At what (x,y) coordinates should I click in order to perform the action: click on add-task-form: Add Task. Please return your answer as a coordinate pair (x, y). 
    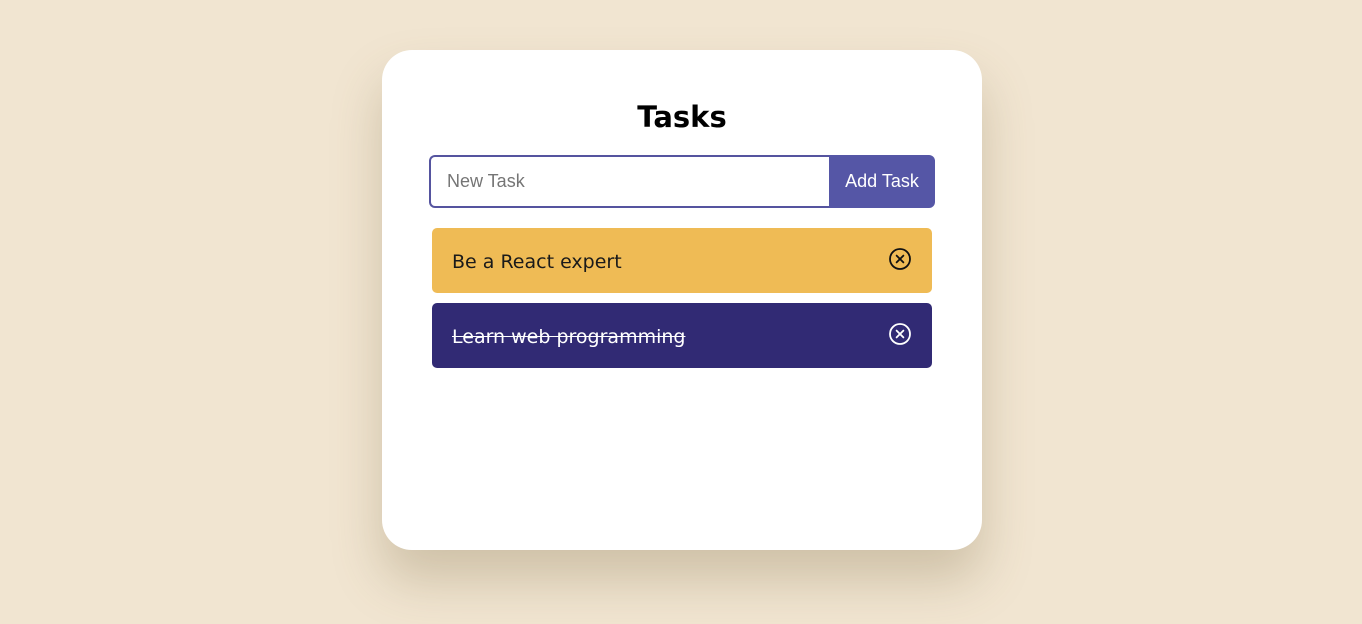
    Looking at the image, I should click on (682, 181).